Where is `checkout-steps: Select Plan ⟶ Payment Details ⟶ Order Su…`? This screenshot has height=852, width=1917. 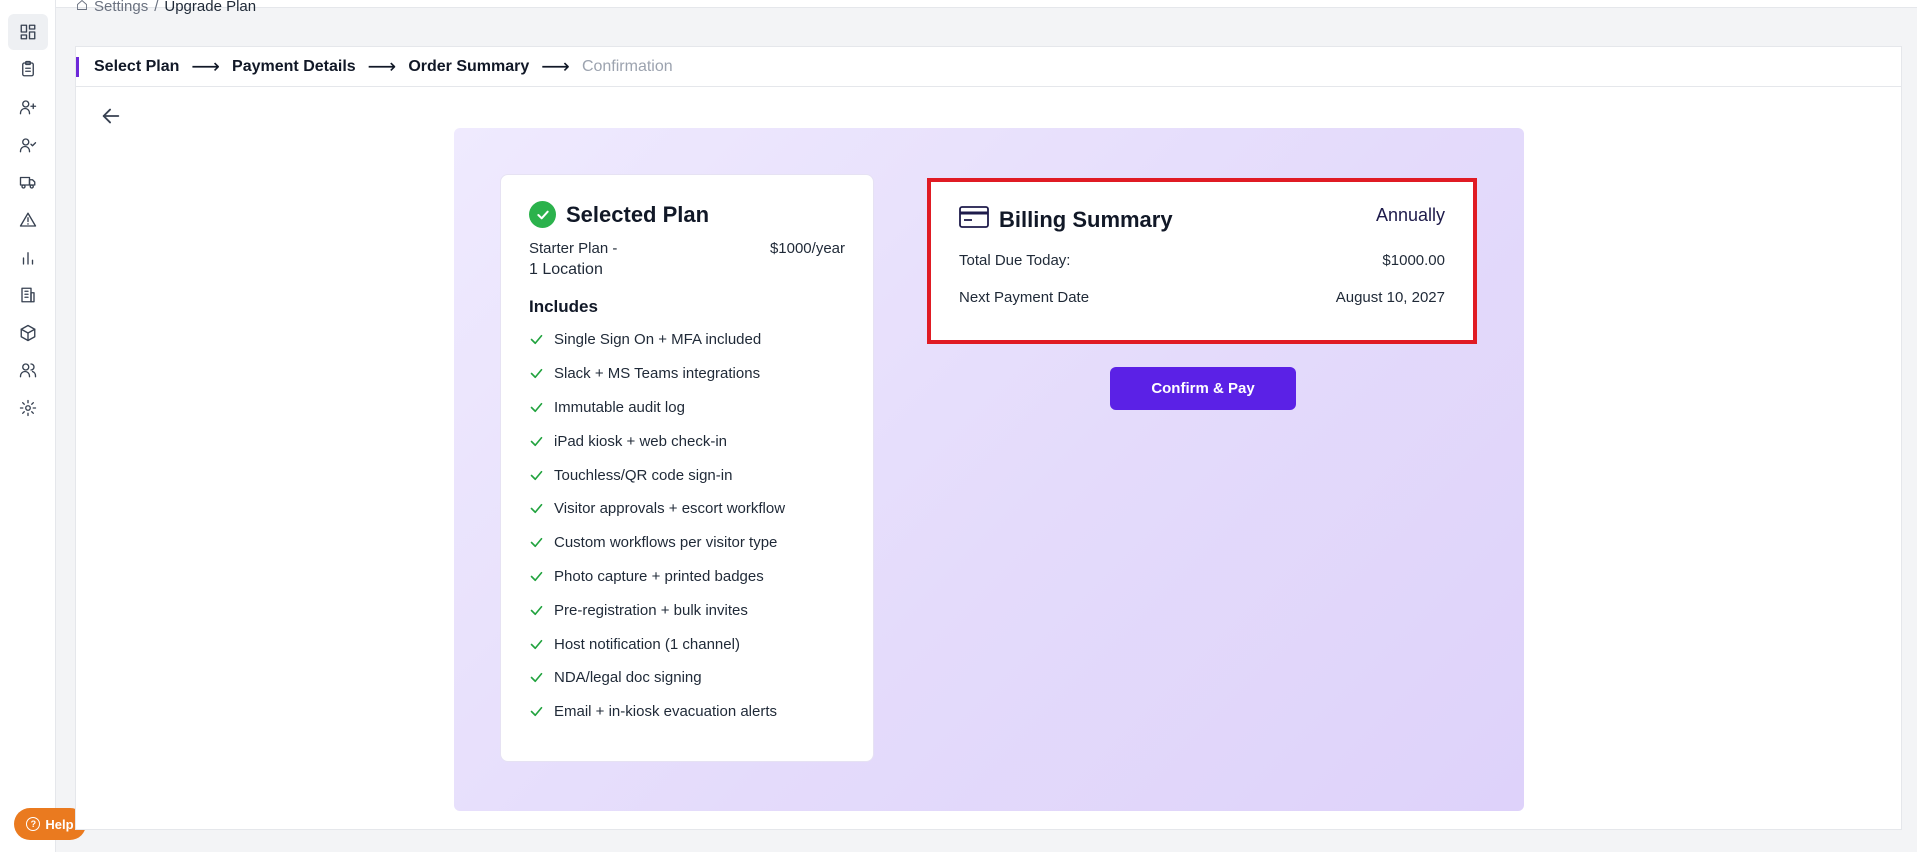 checkout-steps: Select Plan ⟶ Payment Details ⟶ Order Su… is located at coordinates (988, 67).